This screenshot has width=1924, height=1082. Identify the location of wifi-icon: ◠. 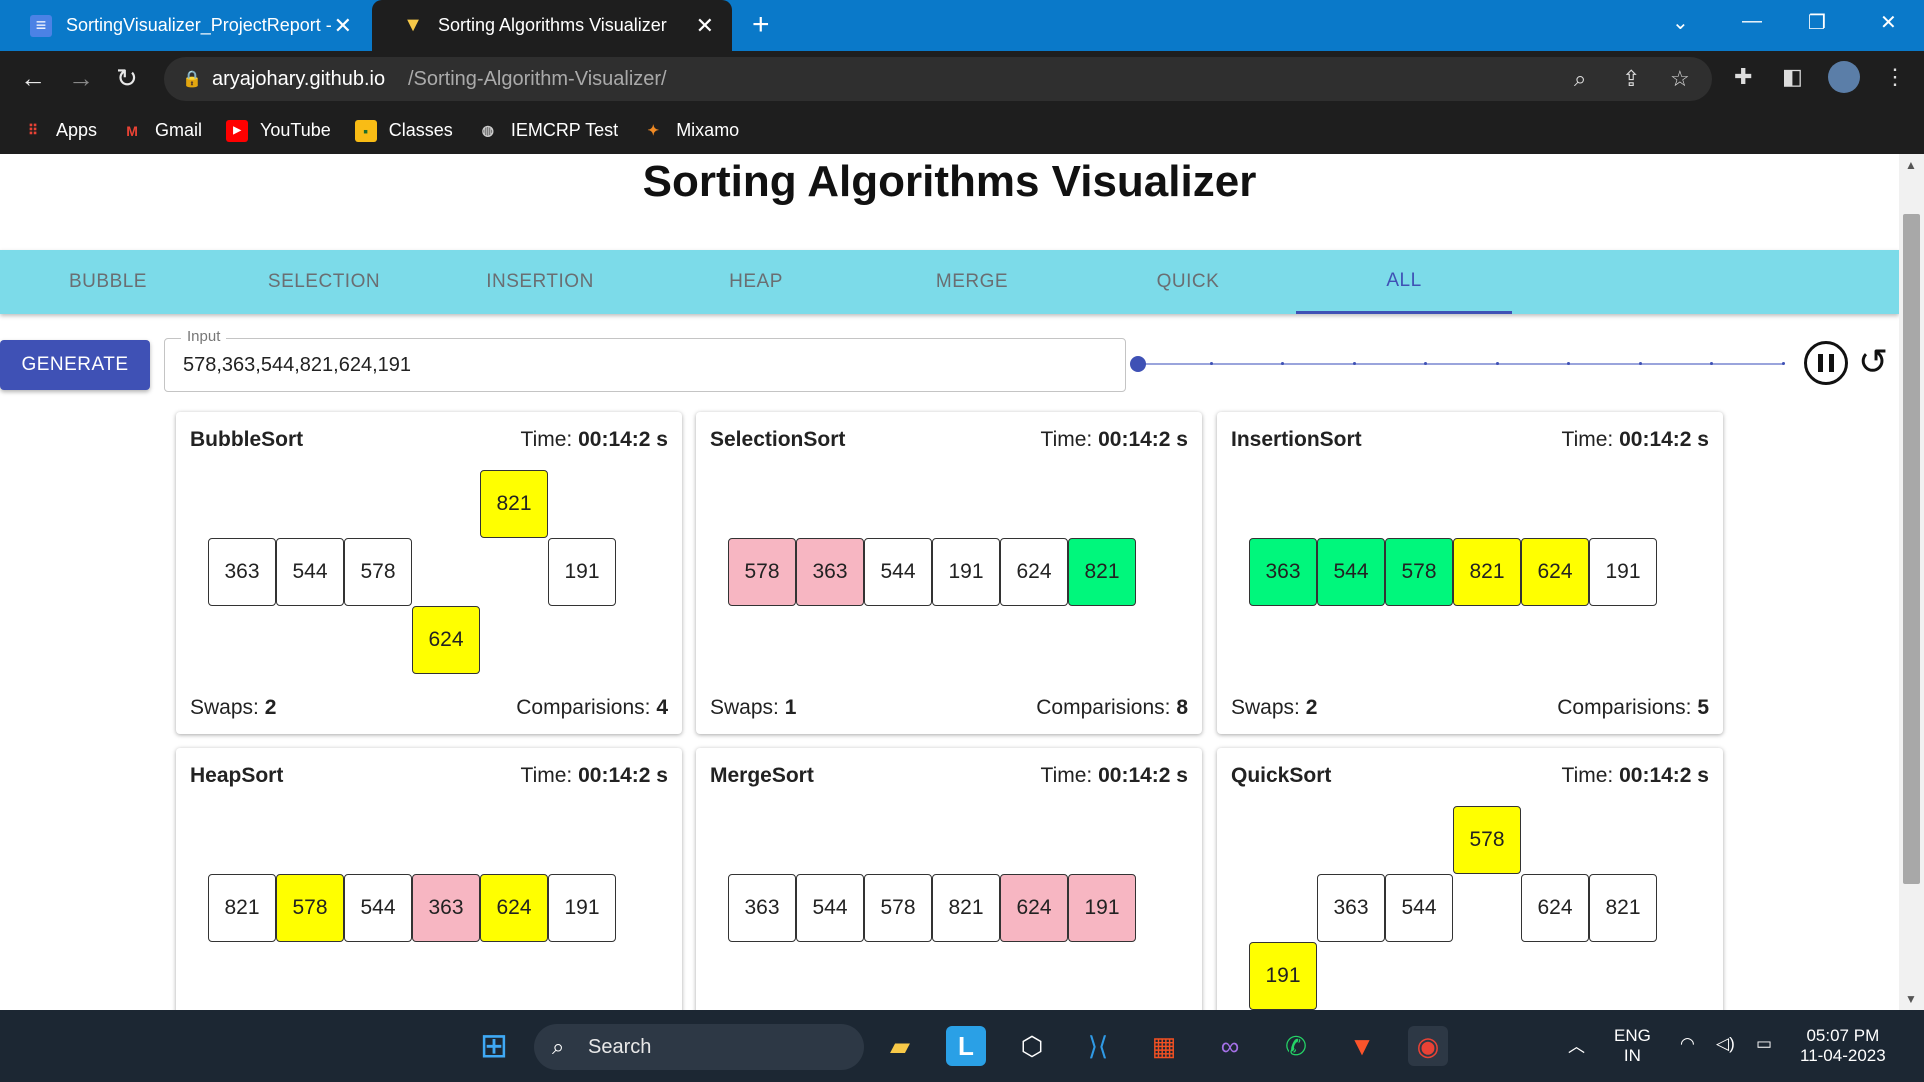
(1687, 1044).